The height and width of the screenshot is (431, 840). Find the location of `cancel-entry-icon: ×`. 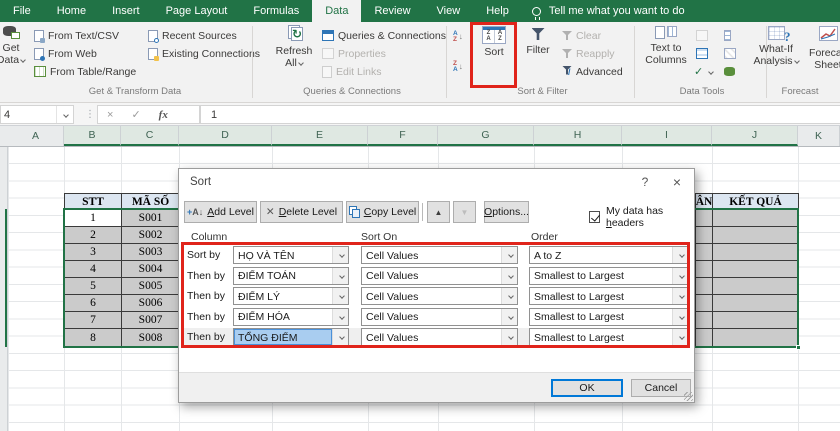

cancel-entry-icon: × is located at coordinates (110, 115).